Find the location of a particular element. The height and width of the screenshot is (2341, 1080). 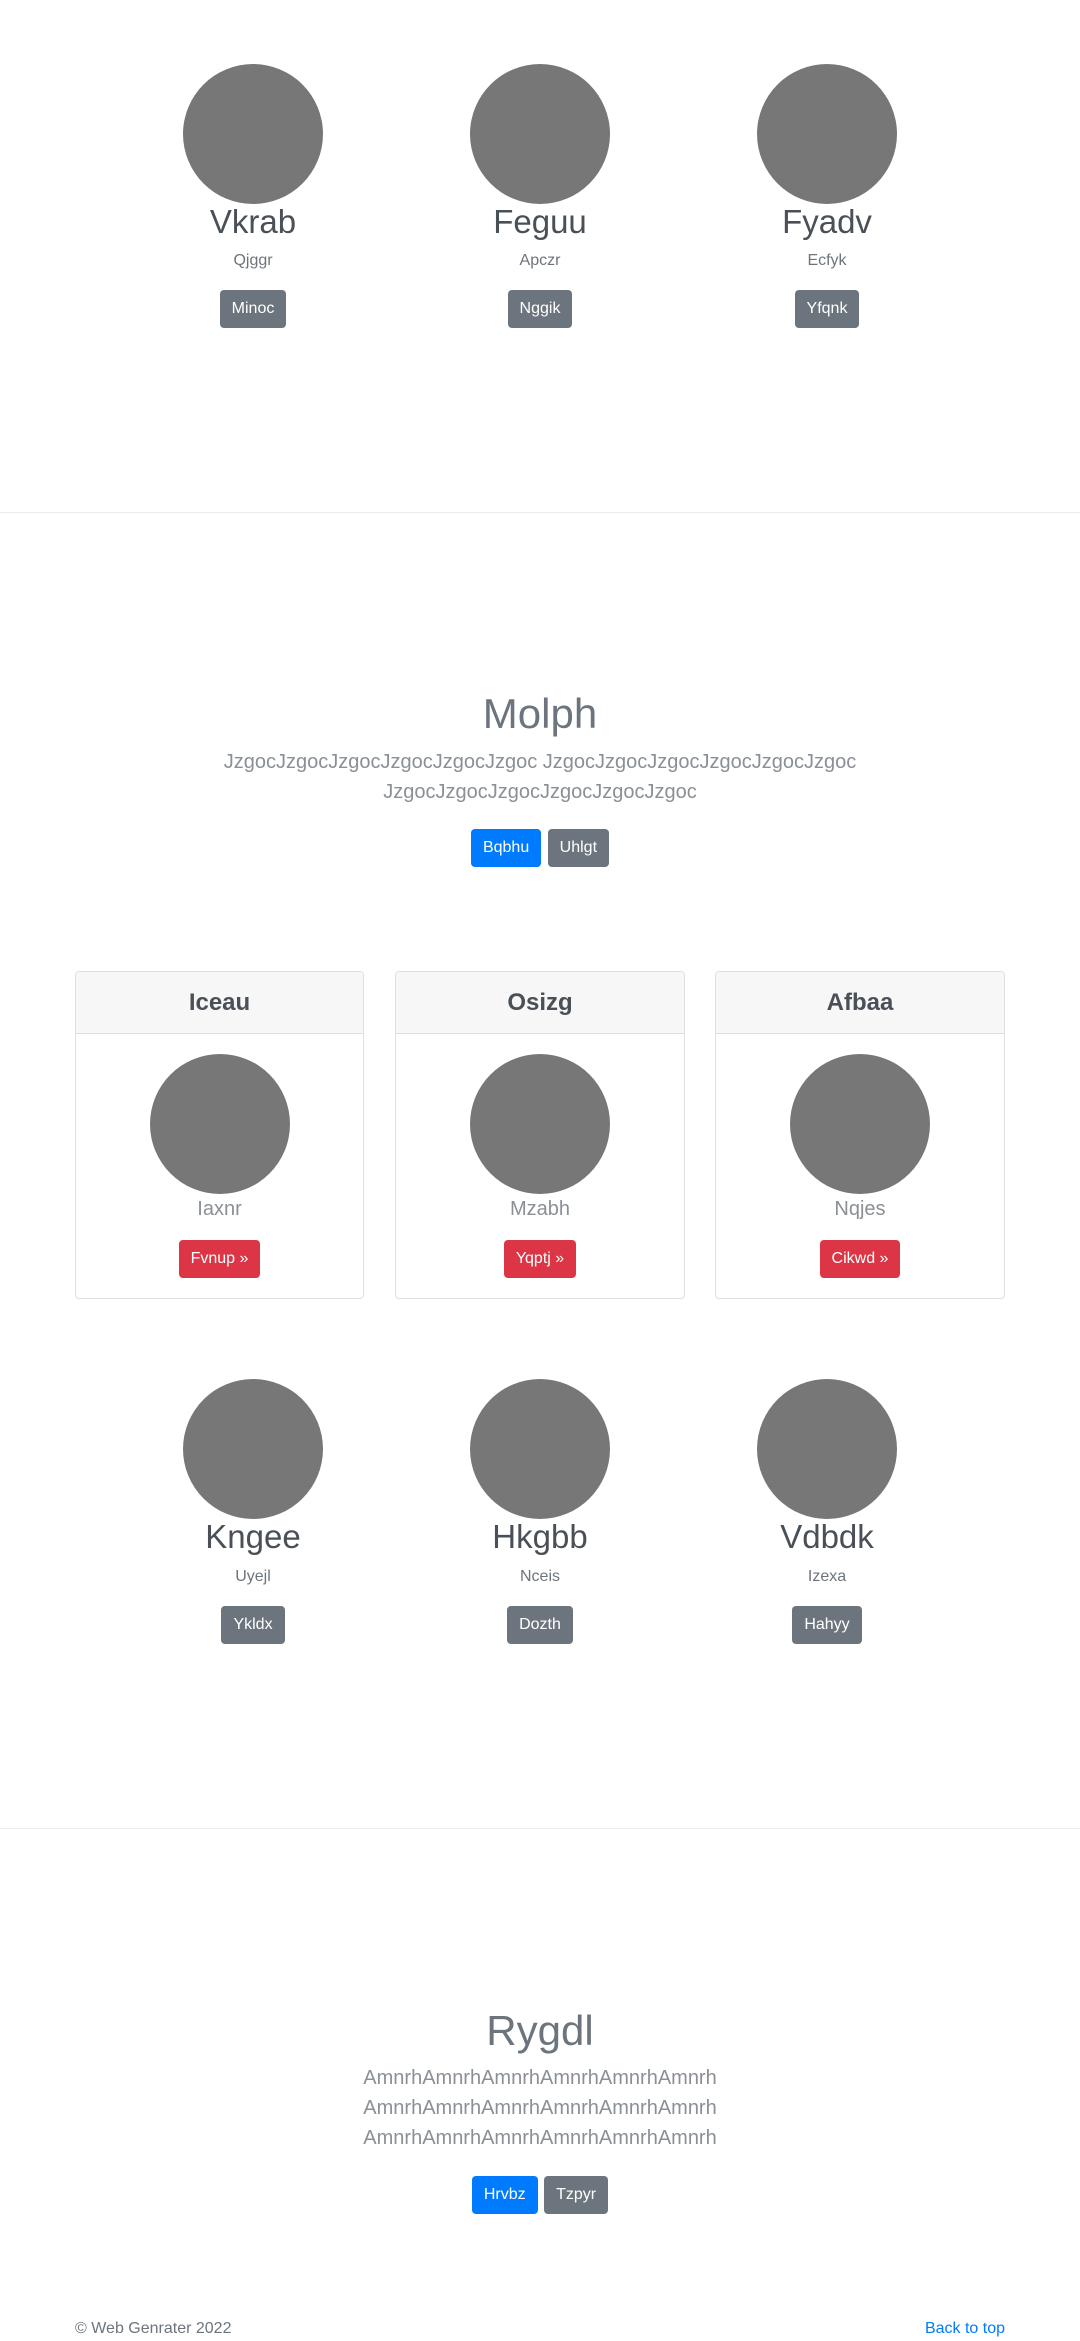

member-button: Dozth is located at coordinates (540, 1625).